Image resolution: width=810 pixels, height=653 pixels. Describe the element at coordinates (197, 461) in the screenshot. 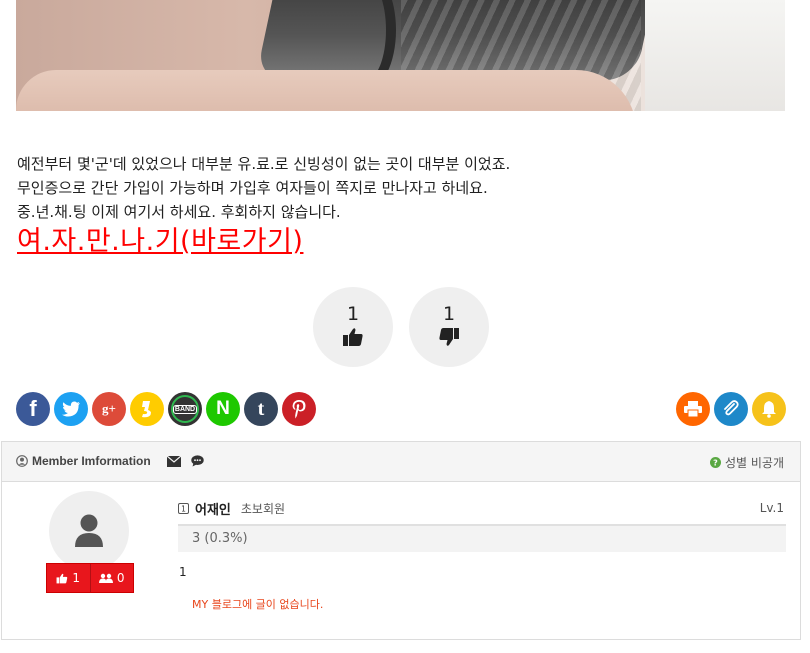

I see `chat-bubble-icon` at that location.